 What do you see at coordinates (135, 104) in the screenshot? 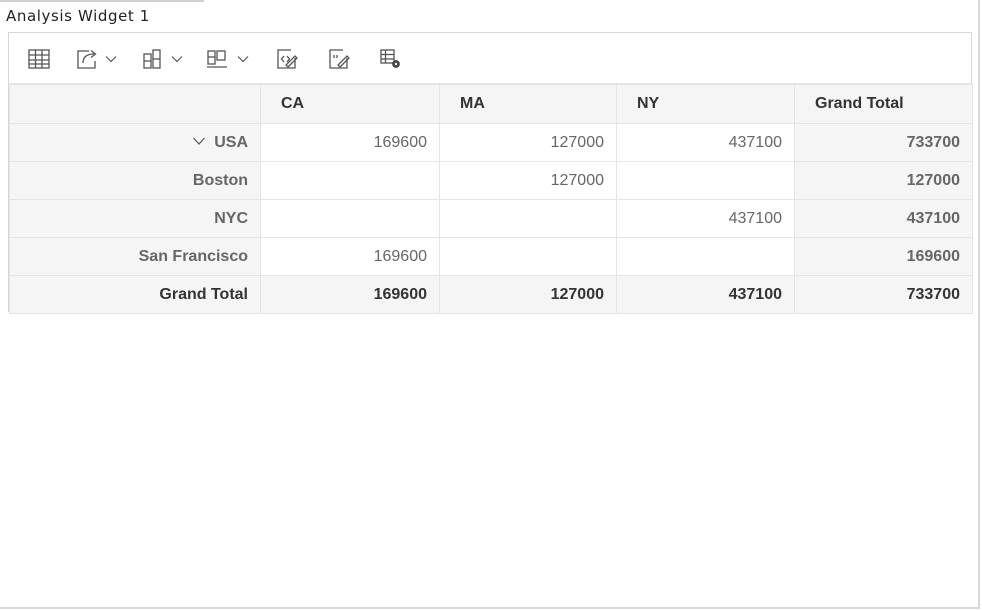
I see `corner-cell` at bounding box center [135, 104].